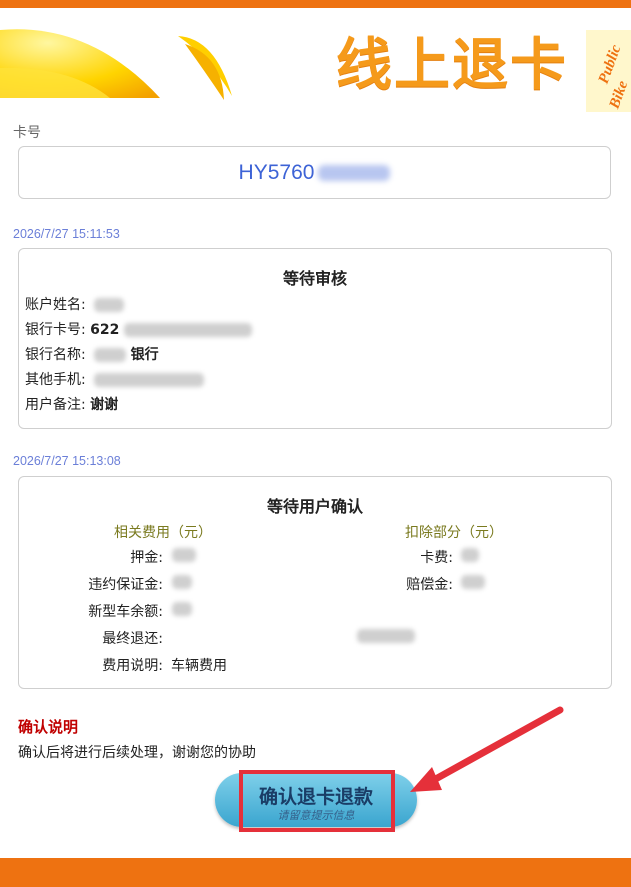 The height and width of the screenshot is (887, 631). Describe the element at coordinates (72, 405) in the screenshot. I see `review-row-user-note: 用户备注: 谢谢` at that location.